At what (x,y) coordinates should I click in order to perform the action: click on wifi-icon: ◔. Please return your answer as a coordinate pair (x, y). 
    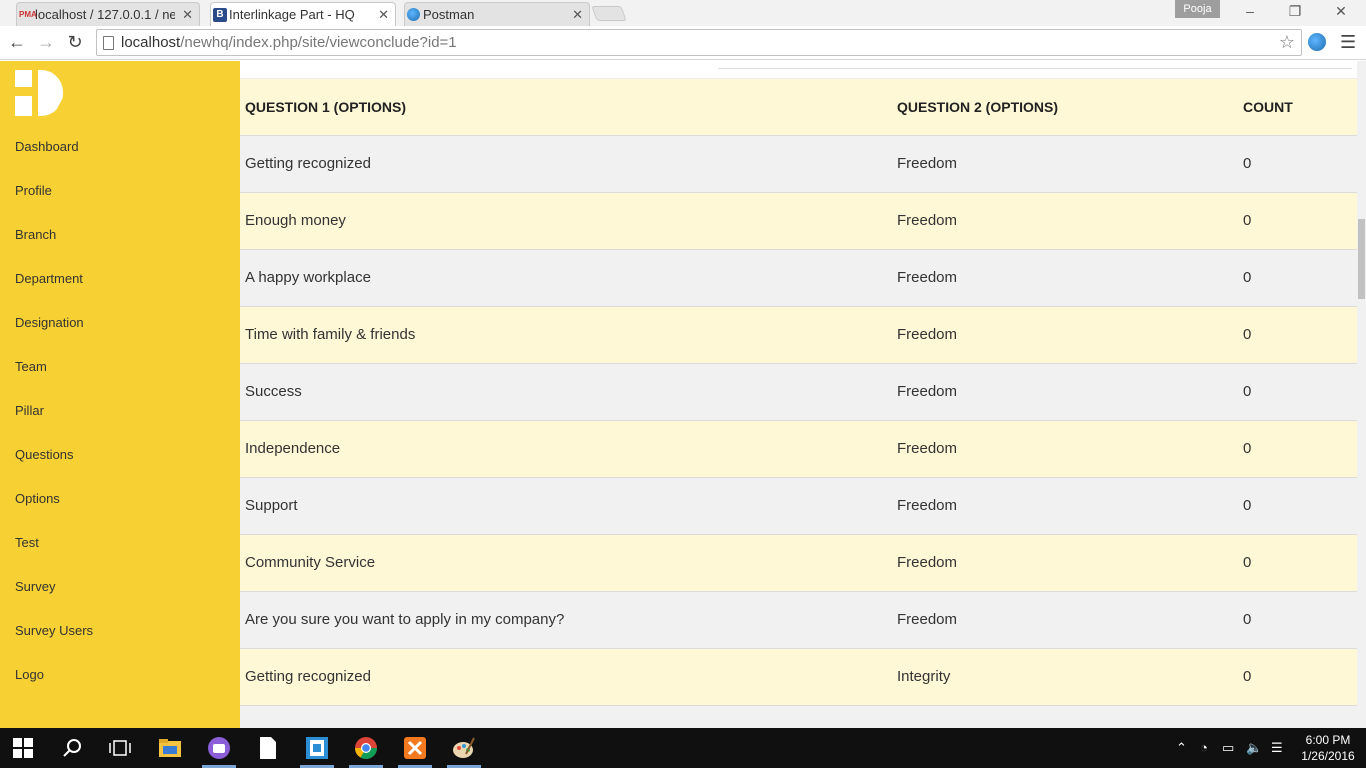
    Looking at the image, I should click on (1204, 747).